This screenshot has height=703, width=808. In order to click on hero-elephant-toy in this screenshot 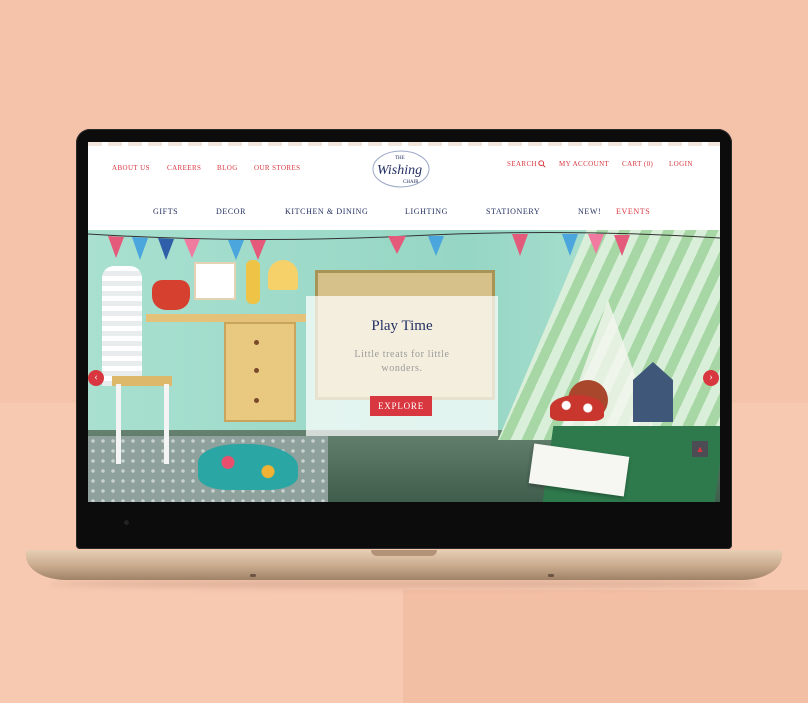, I will do `click(248, 467)`.